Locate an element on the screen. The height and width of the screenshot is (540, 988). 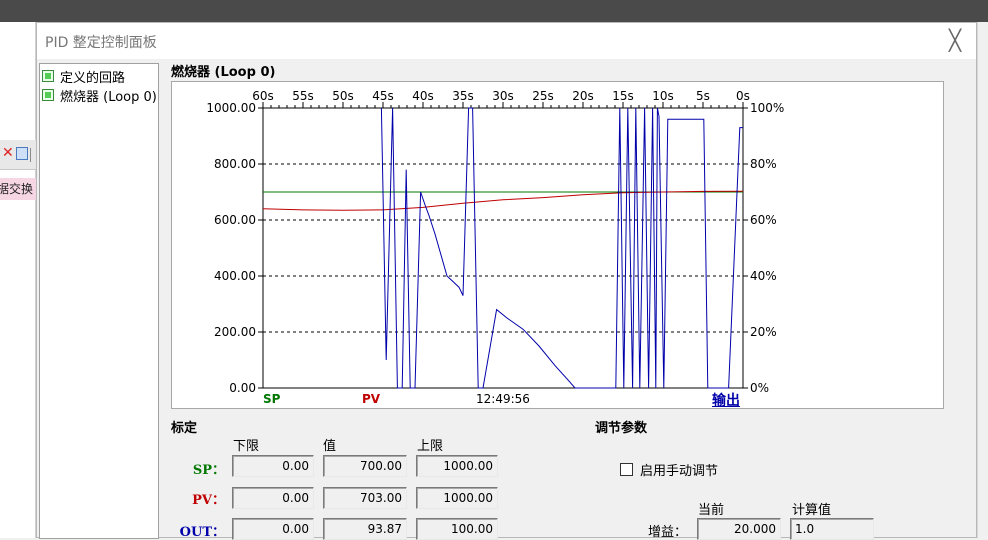
tree-item-burner-loop: 燃烧器 (Loop 0) is located at coordinates (99, 95).